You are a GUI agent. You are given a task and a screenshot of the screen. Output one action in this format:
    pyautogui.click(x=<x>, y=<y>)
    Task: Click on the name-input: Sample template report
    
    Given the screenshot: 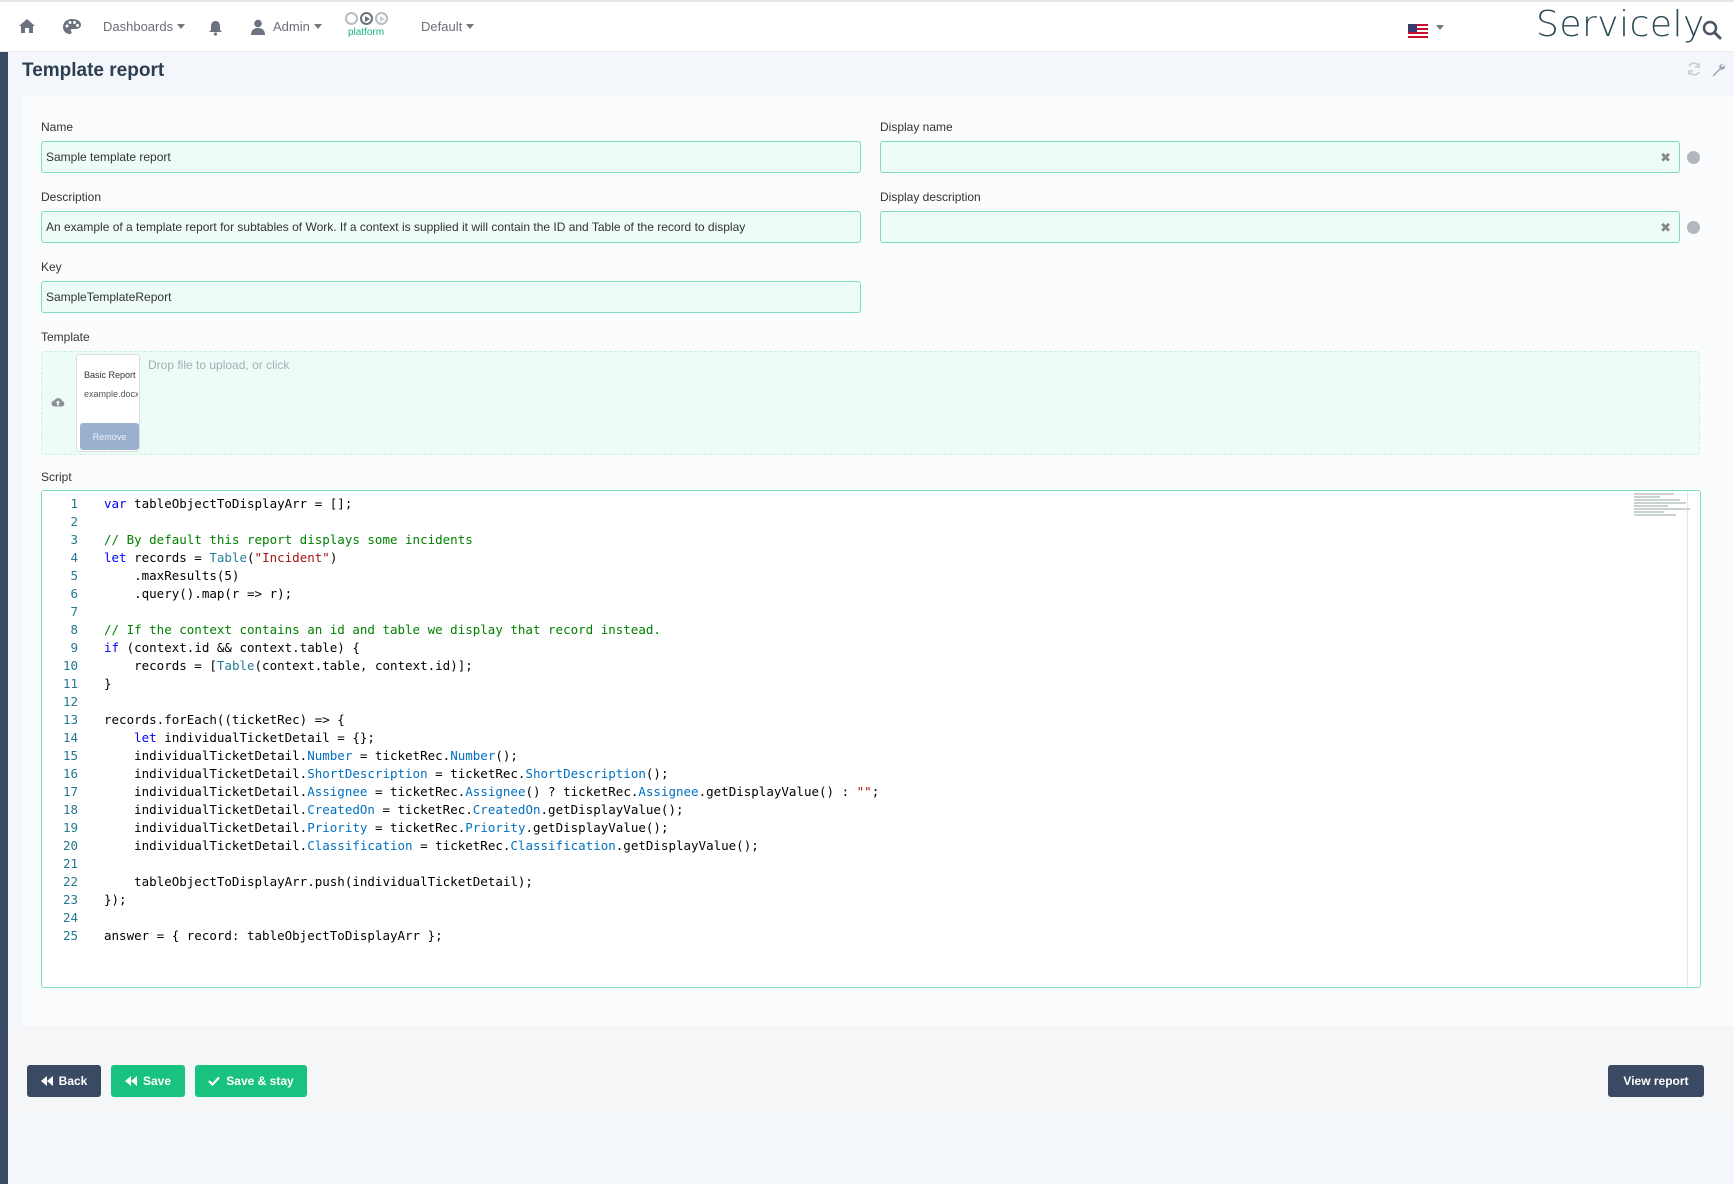 What is the action you would take?
    pyautogui.click(x=451, y=157)
    